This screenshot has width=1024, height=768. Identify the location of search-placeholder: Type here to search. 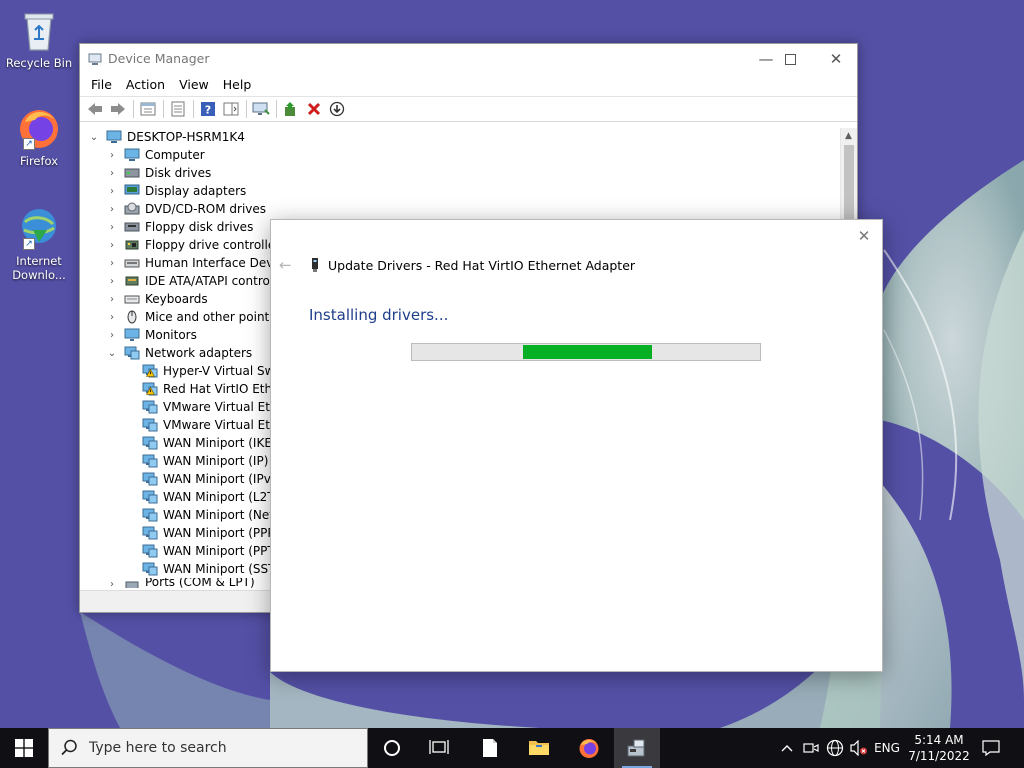
(158, 748).